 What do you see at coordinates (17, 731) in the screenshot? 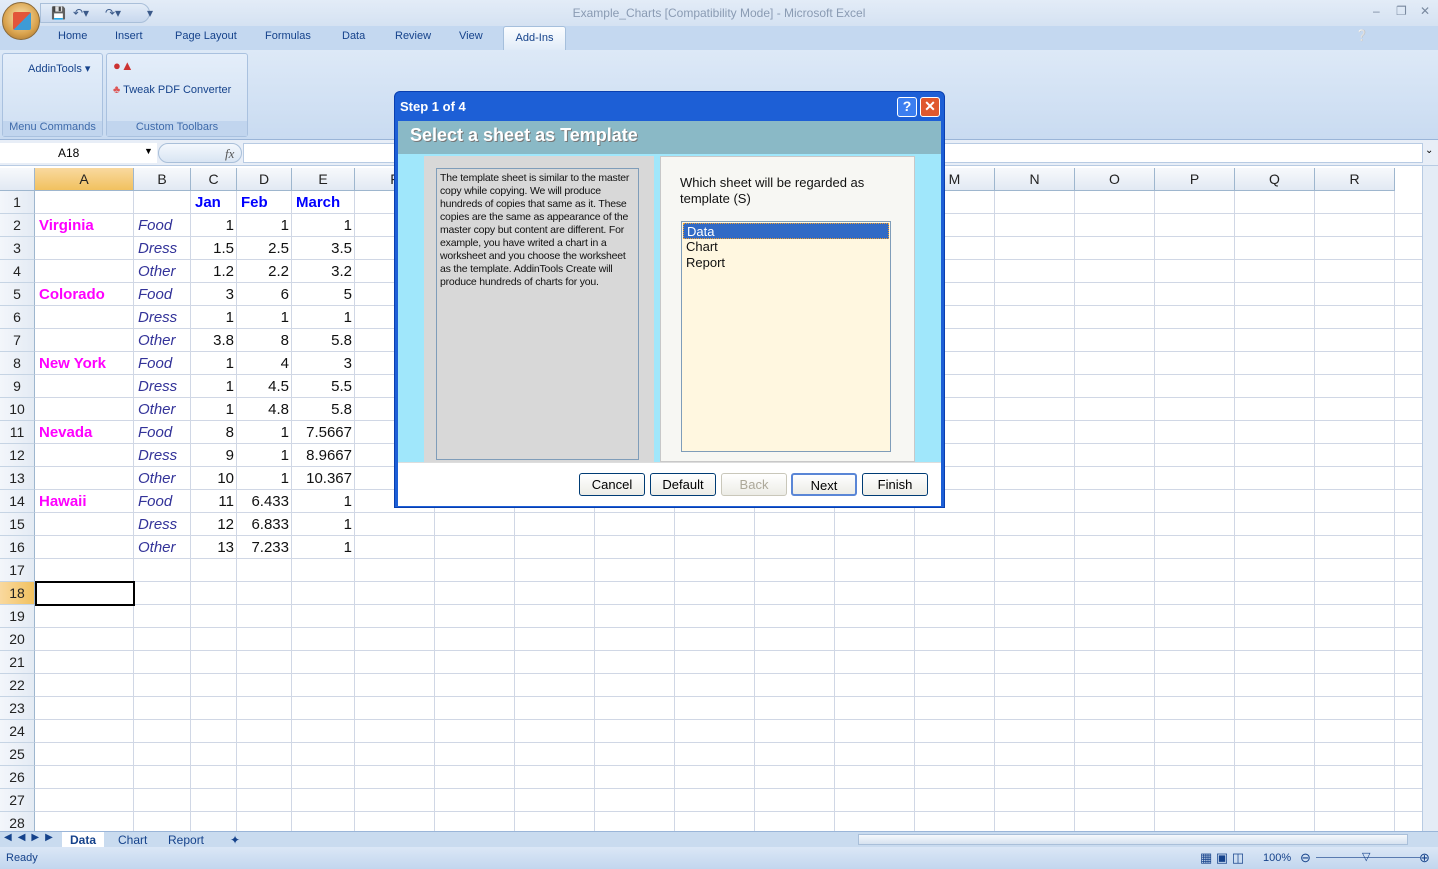
I see `row-header-24: 24` at bounding box center [17, 731].